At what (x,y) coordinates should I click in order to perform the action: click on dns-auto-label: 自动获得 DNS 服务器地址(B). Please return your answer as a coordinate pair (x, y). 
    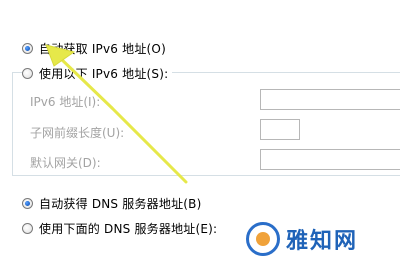
    Looking at the image, I should click on (120, 203).